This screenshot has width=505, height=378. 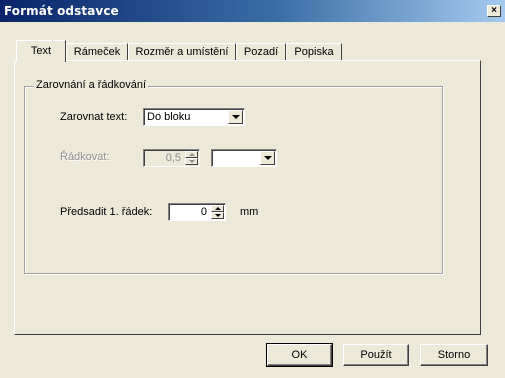 What do you see at coordinates (299, 355) in the screenshot?
I see `ok-button: OK` at bounding box center [299, 355].